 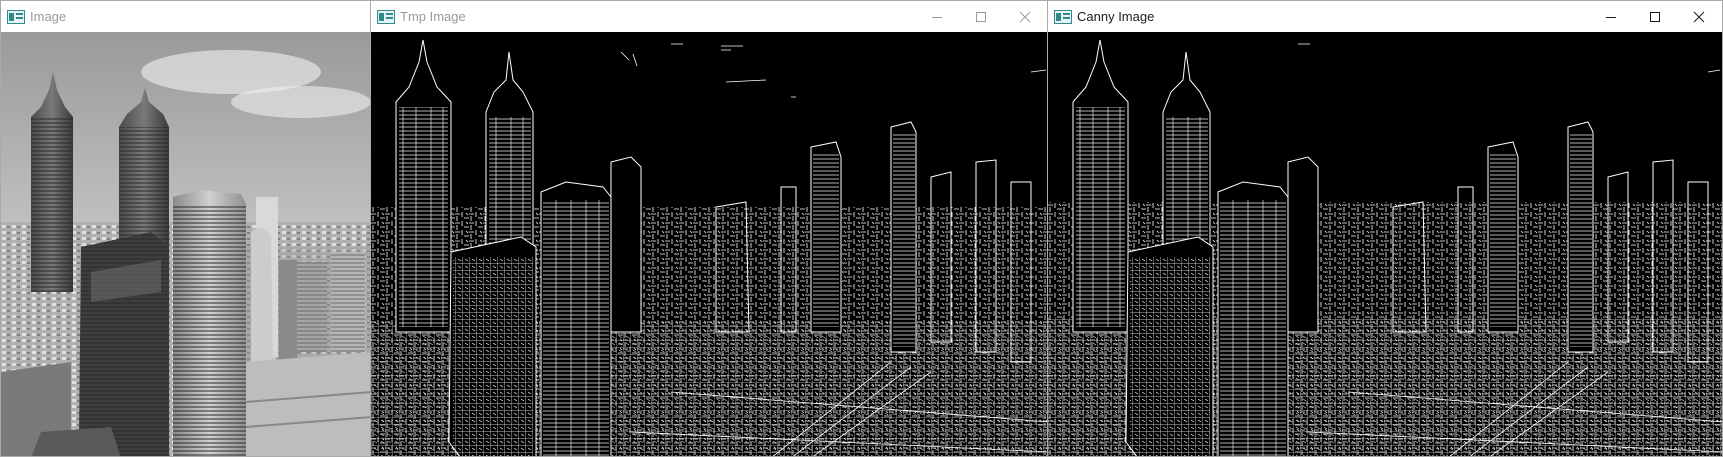 What do you see at coordinates (48, 16) in the screenshot?
I see `window-title: Image` at bounding box center [48, 16].